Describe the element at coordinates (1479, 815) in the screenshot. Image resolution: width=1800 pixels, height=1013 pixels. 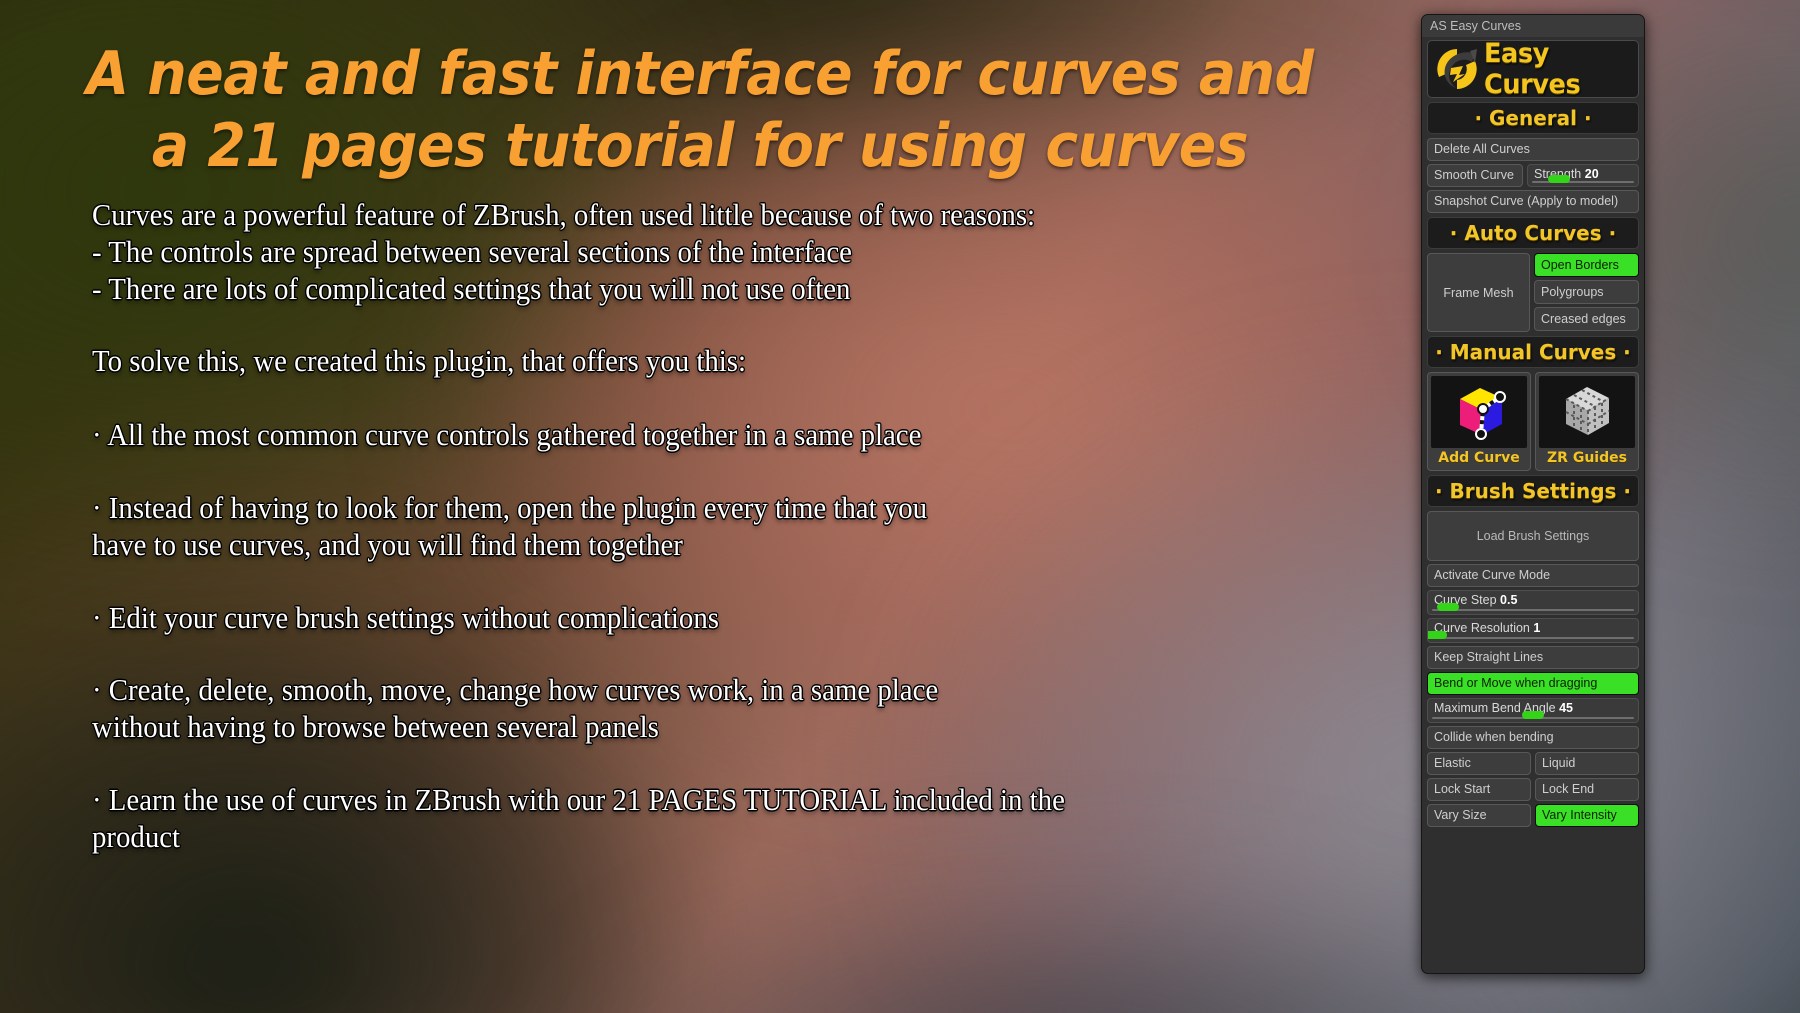
I see `vary-size-toggle: Vary Size` at that location.